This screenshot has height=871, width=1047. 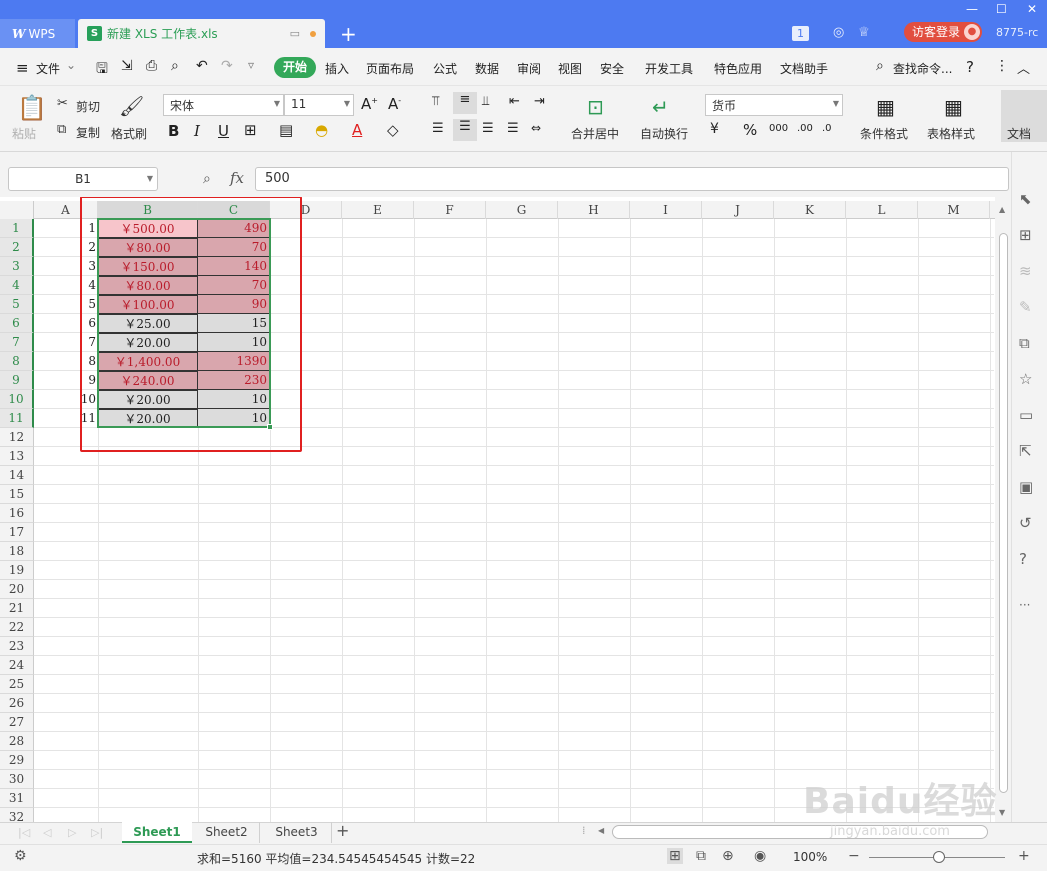 I want to click on cell-a8: 8, so click(x=66, y=361).